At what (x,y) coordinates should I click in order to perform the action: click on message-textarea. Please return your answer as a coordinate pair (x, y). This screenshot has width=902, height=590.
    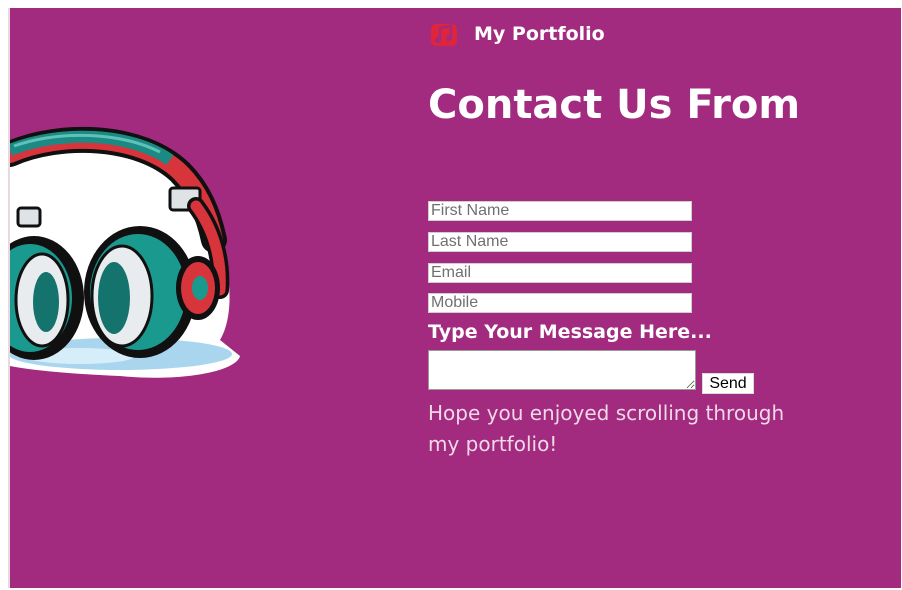
    Looking at the image, I should click on (562, 370).